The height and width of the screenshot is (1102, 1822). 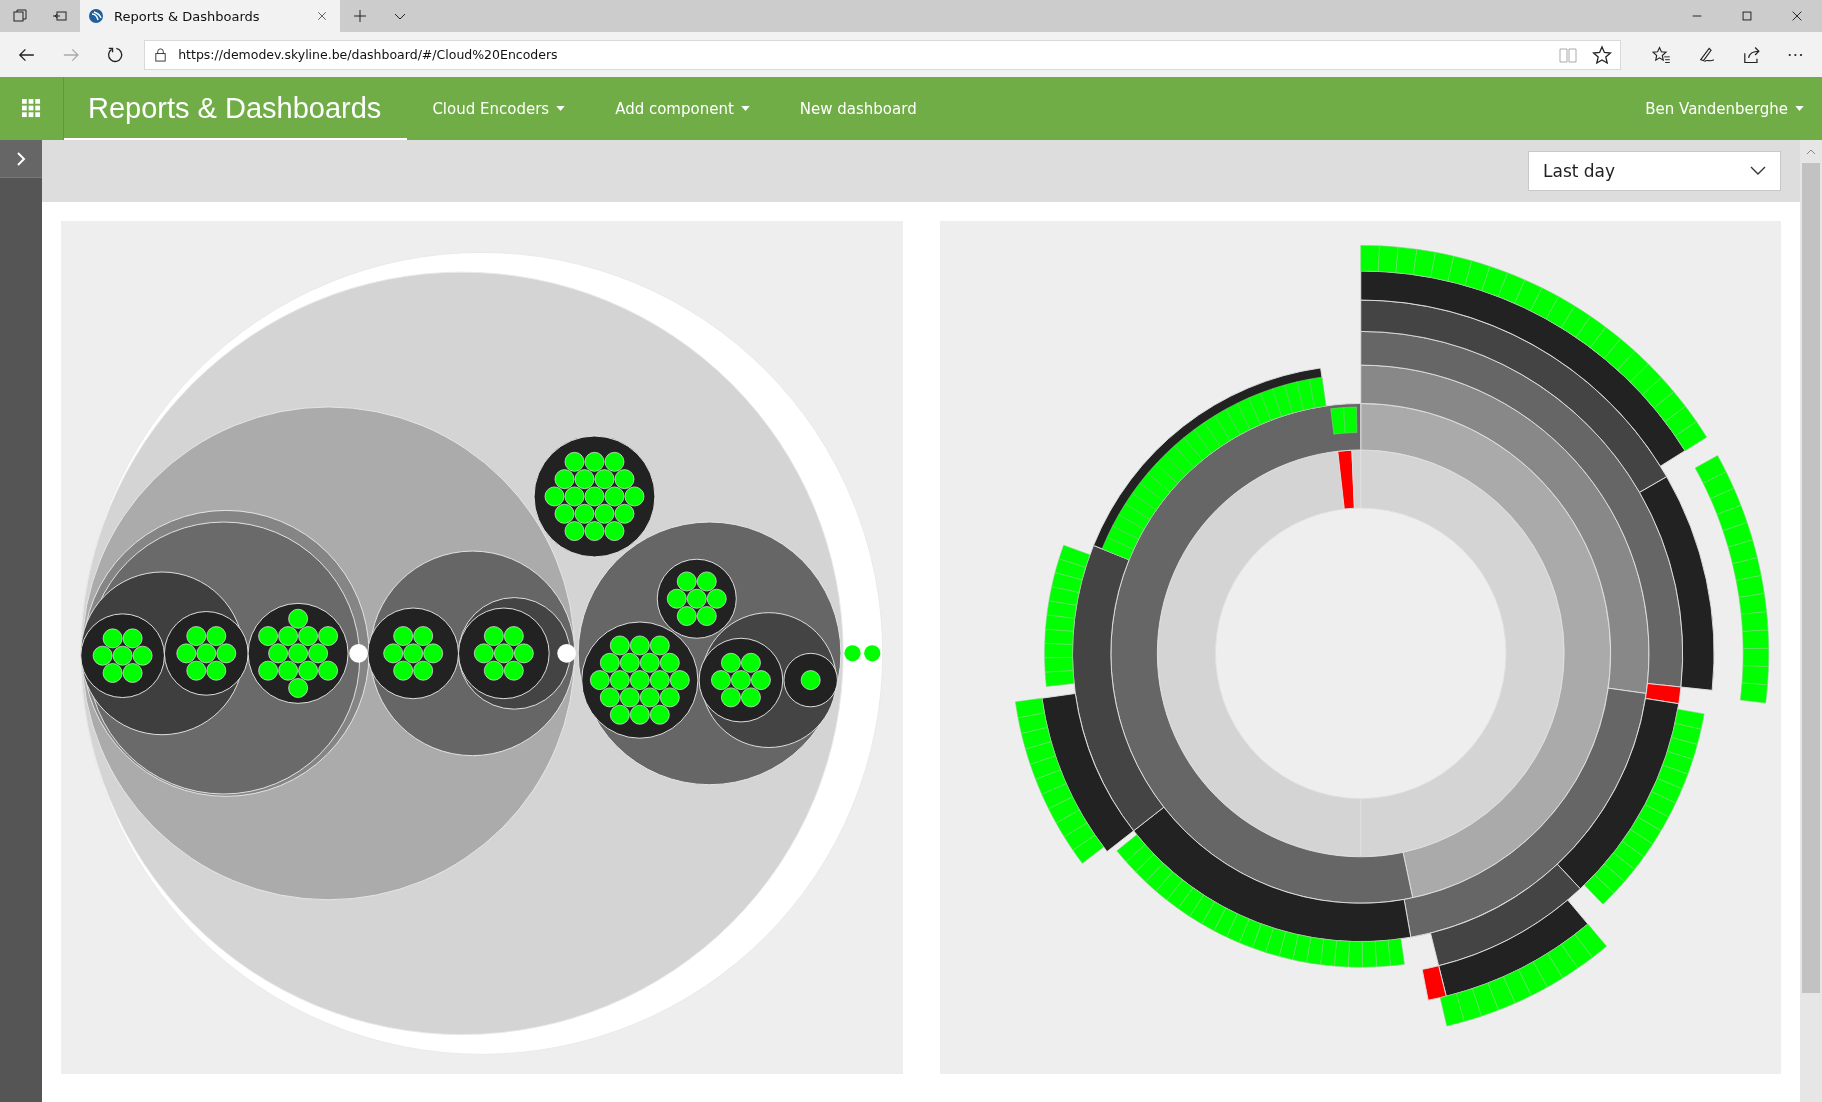 I want to click on chevron-down-icon, so click(x=1758, y=170).